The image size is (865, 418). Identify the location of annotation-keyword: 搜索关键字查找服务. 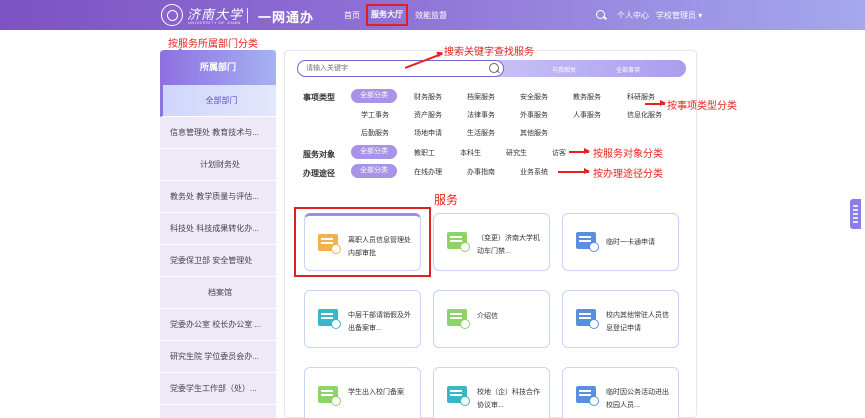
(489, 52).